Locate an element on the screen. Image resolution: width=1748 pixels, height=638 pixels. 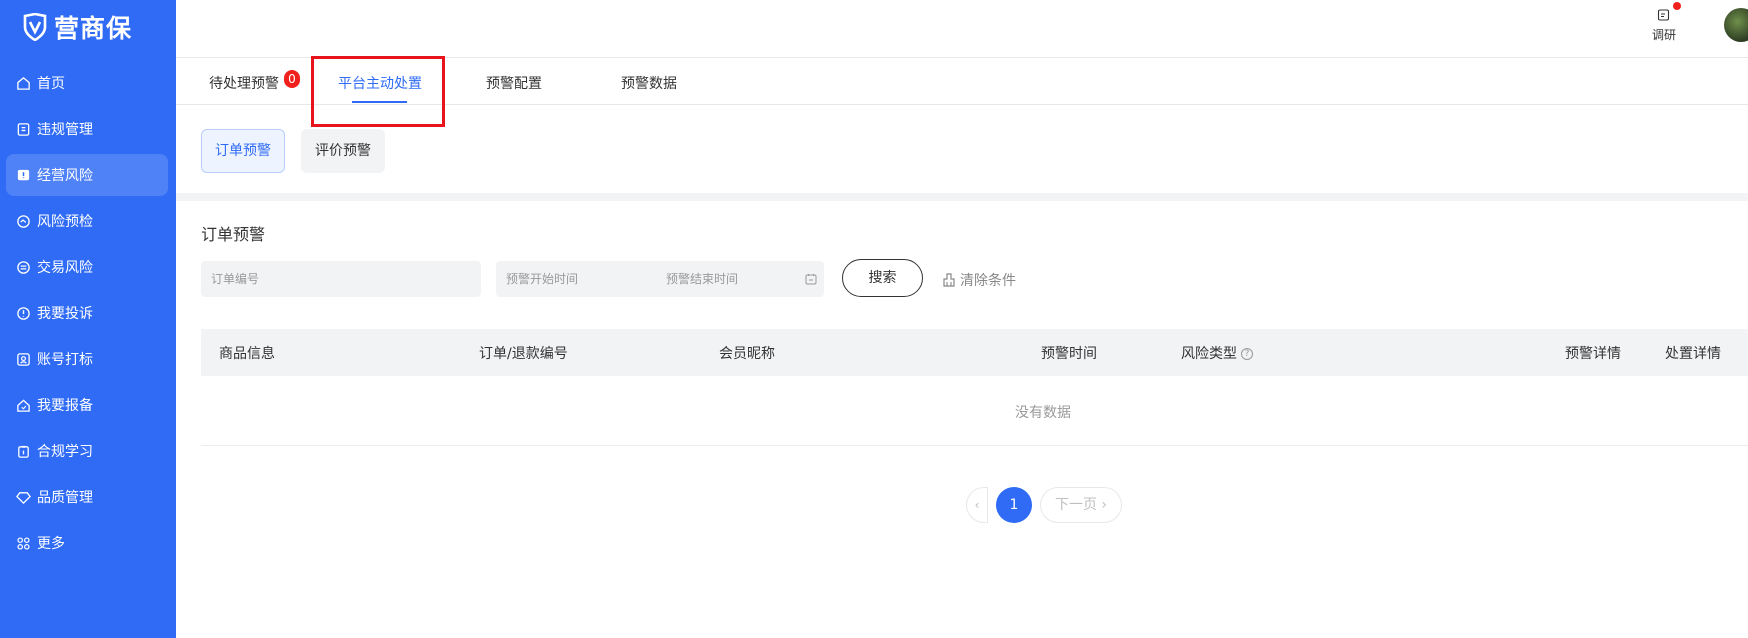
sidebar-item-label: 我要报备 is located at coordinates (65, 406).